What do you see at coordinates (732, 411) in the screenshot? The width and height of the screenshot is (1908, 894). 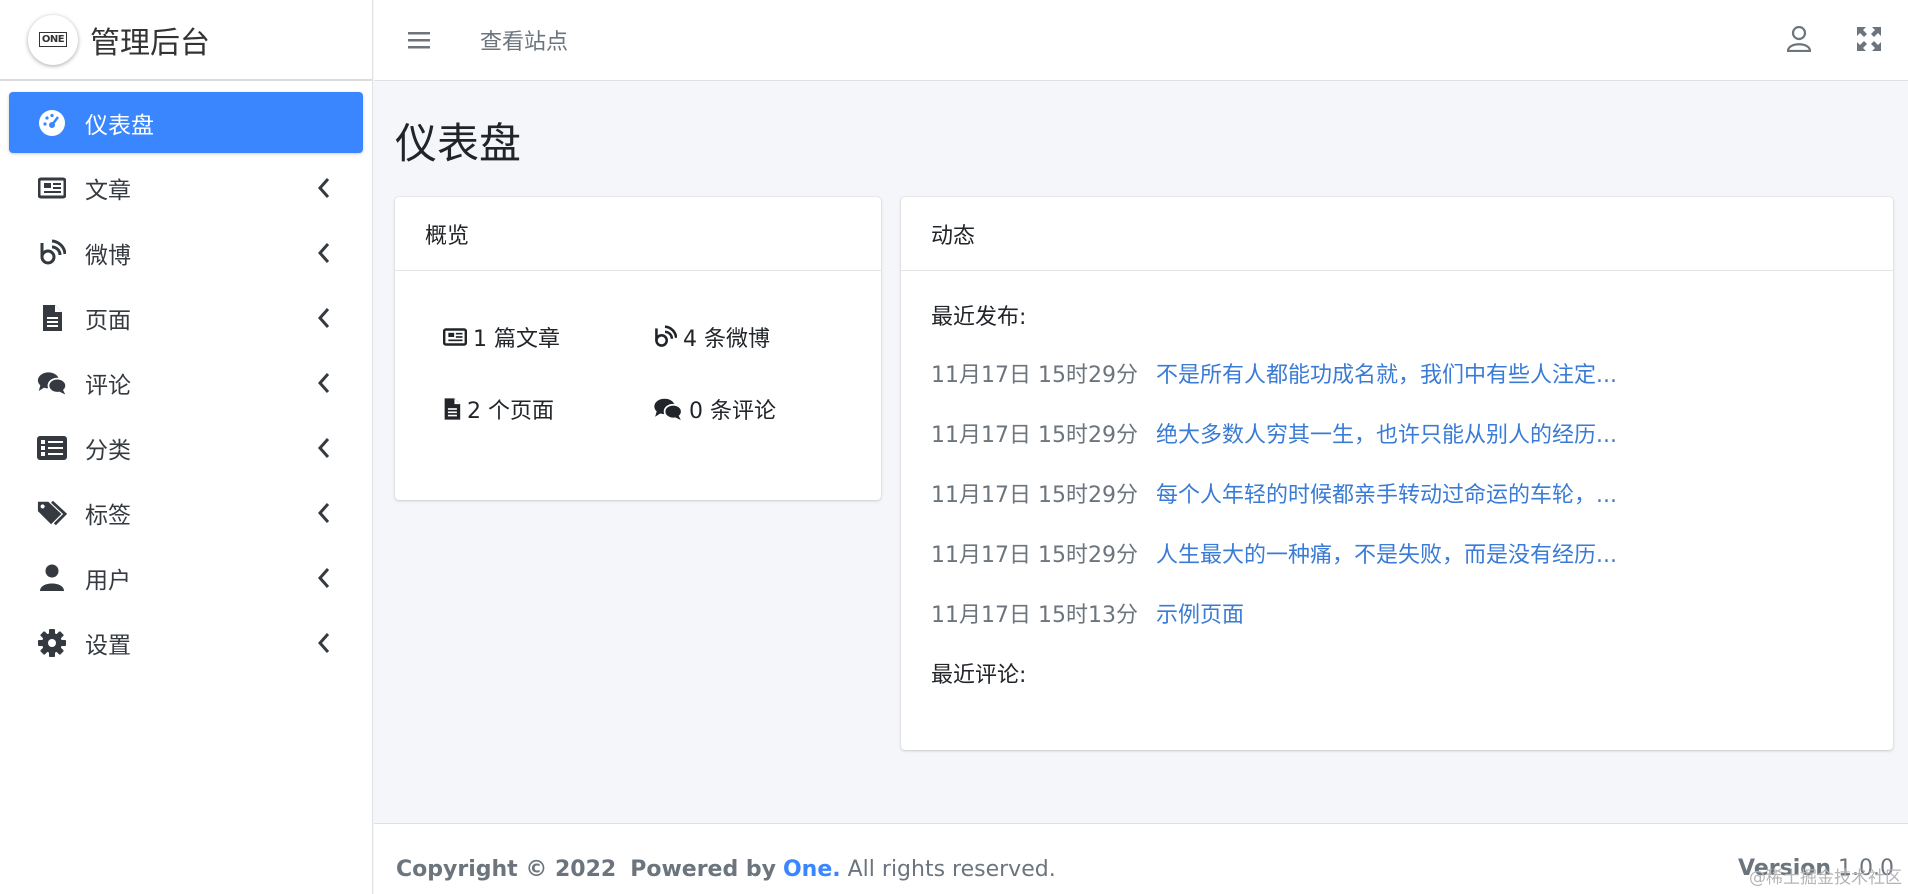 I see `overview-comments-text: 0 条评论` at bounding box center [732, 411].